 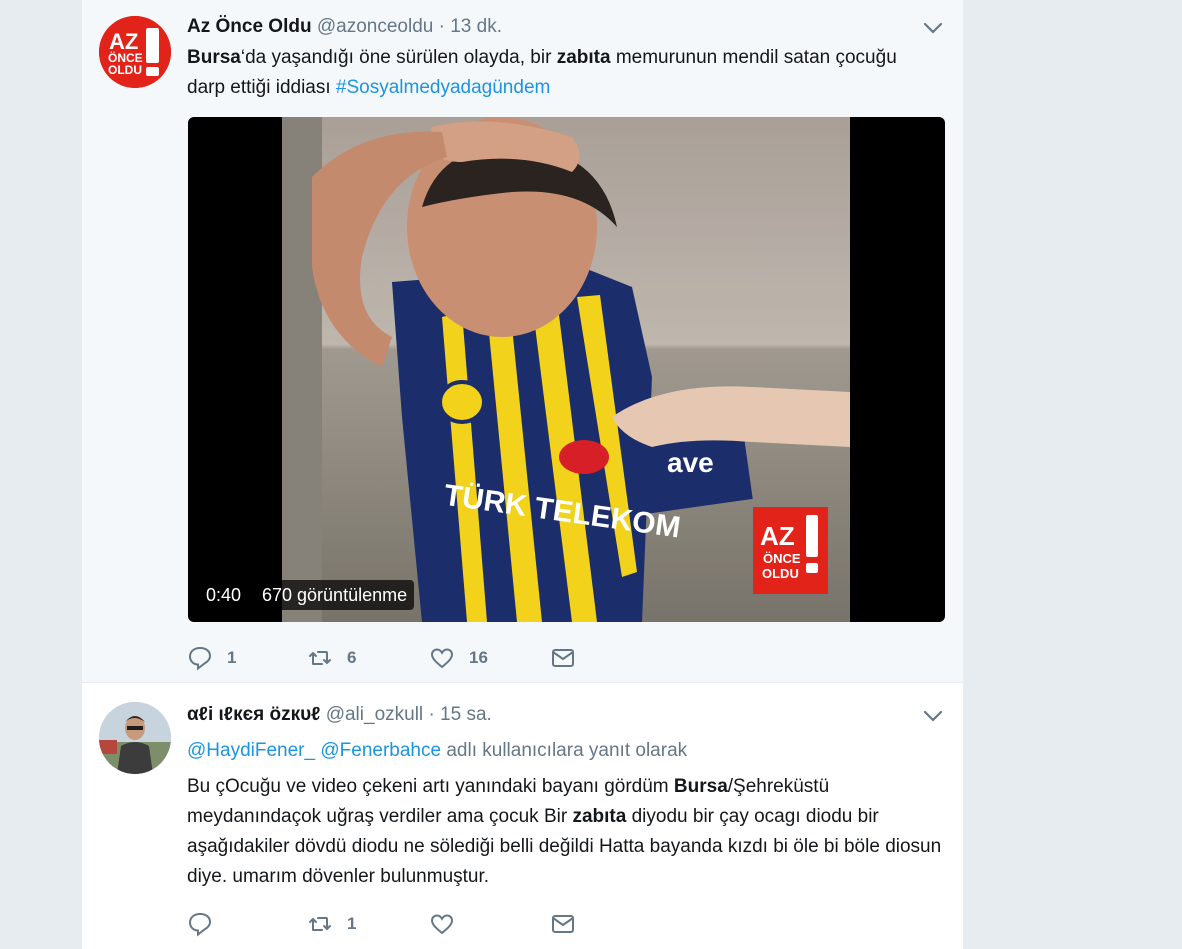 What do you see at coordinates (374, 714) in the screenshot?
I see `username: @ali_ozkull` at bounding box center [374, 714].